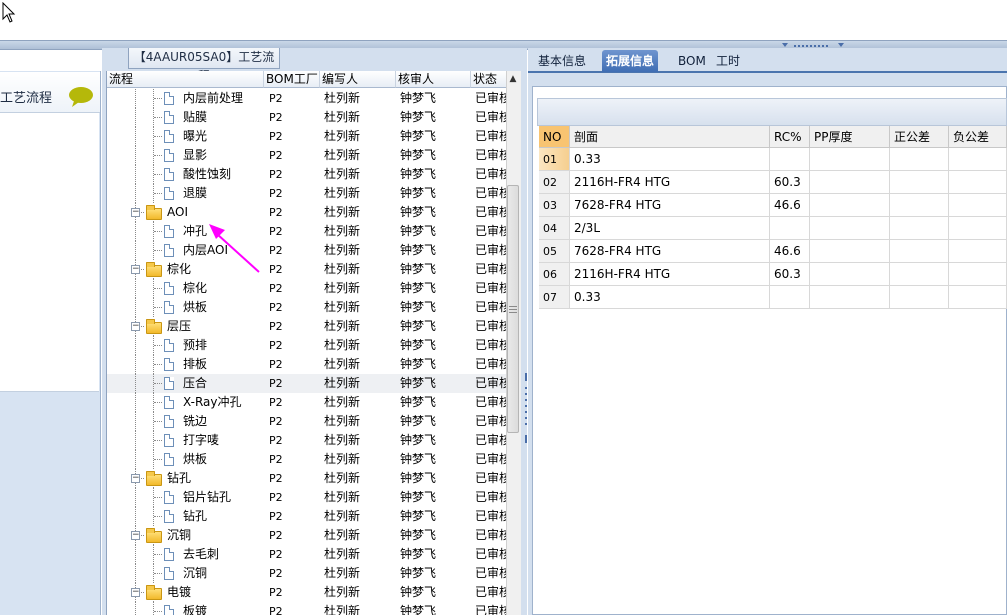 The image size is (1007, 615). Describe the element at coordinates (307, 497) in the screenshot. I see `tree-row: 铝片钻孔 P2 杜列新 钟梦飞 已审核` at that location.